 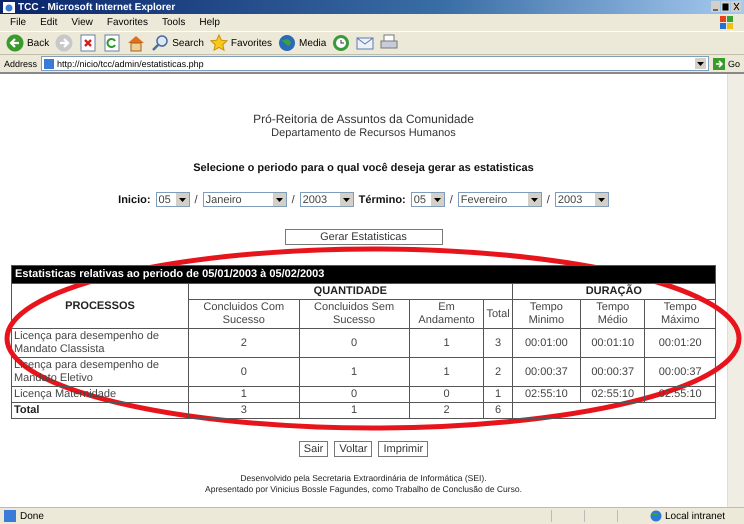 What do you see at coordinates (680, 314) in the screenshot?
I see `column-header: Tempo Máximo` at bounding box center [680, 314].